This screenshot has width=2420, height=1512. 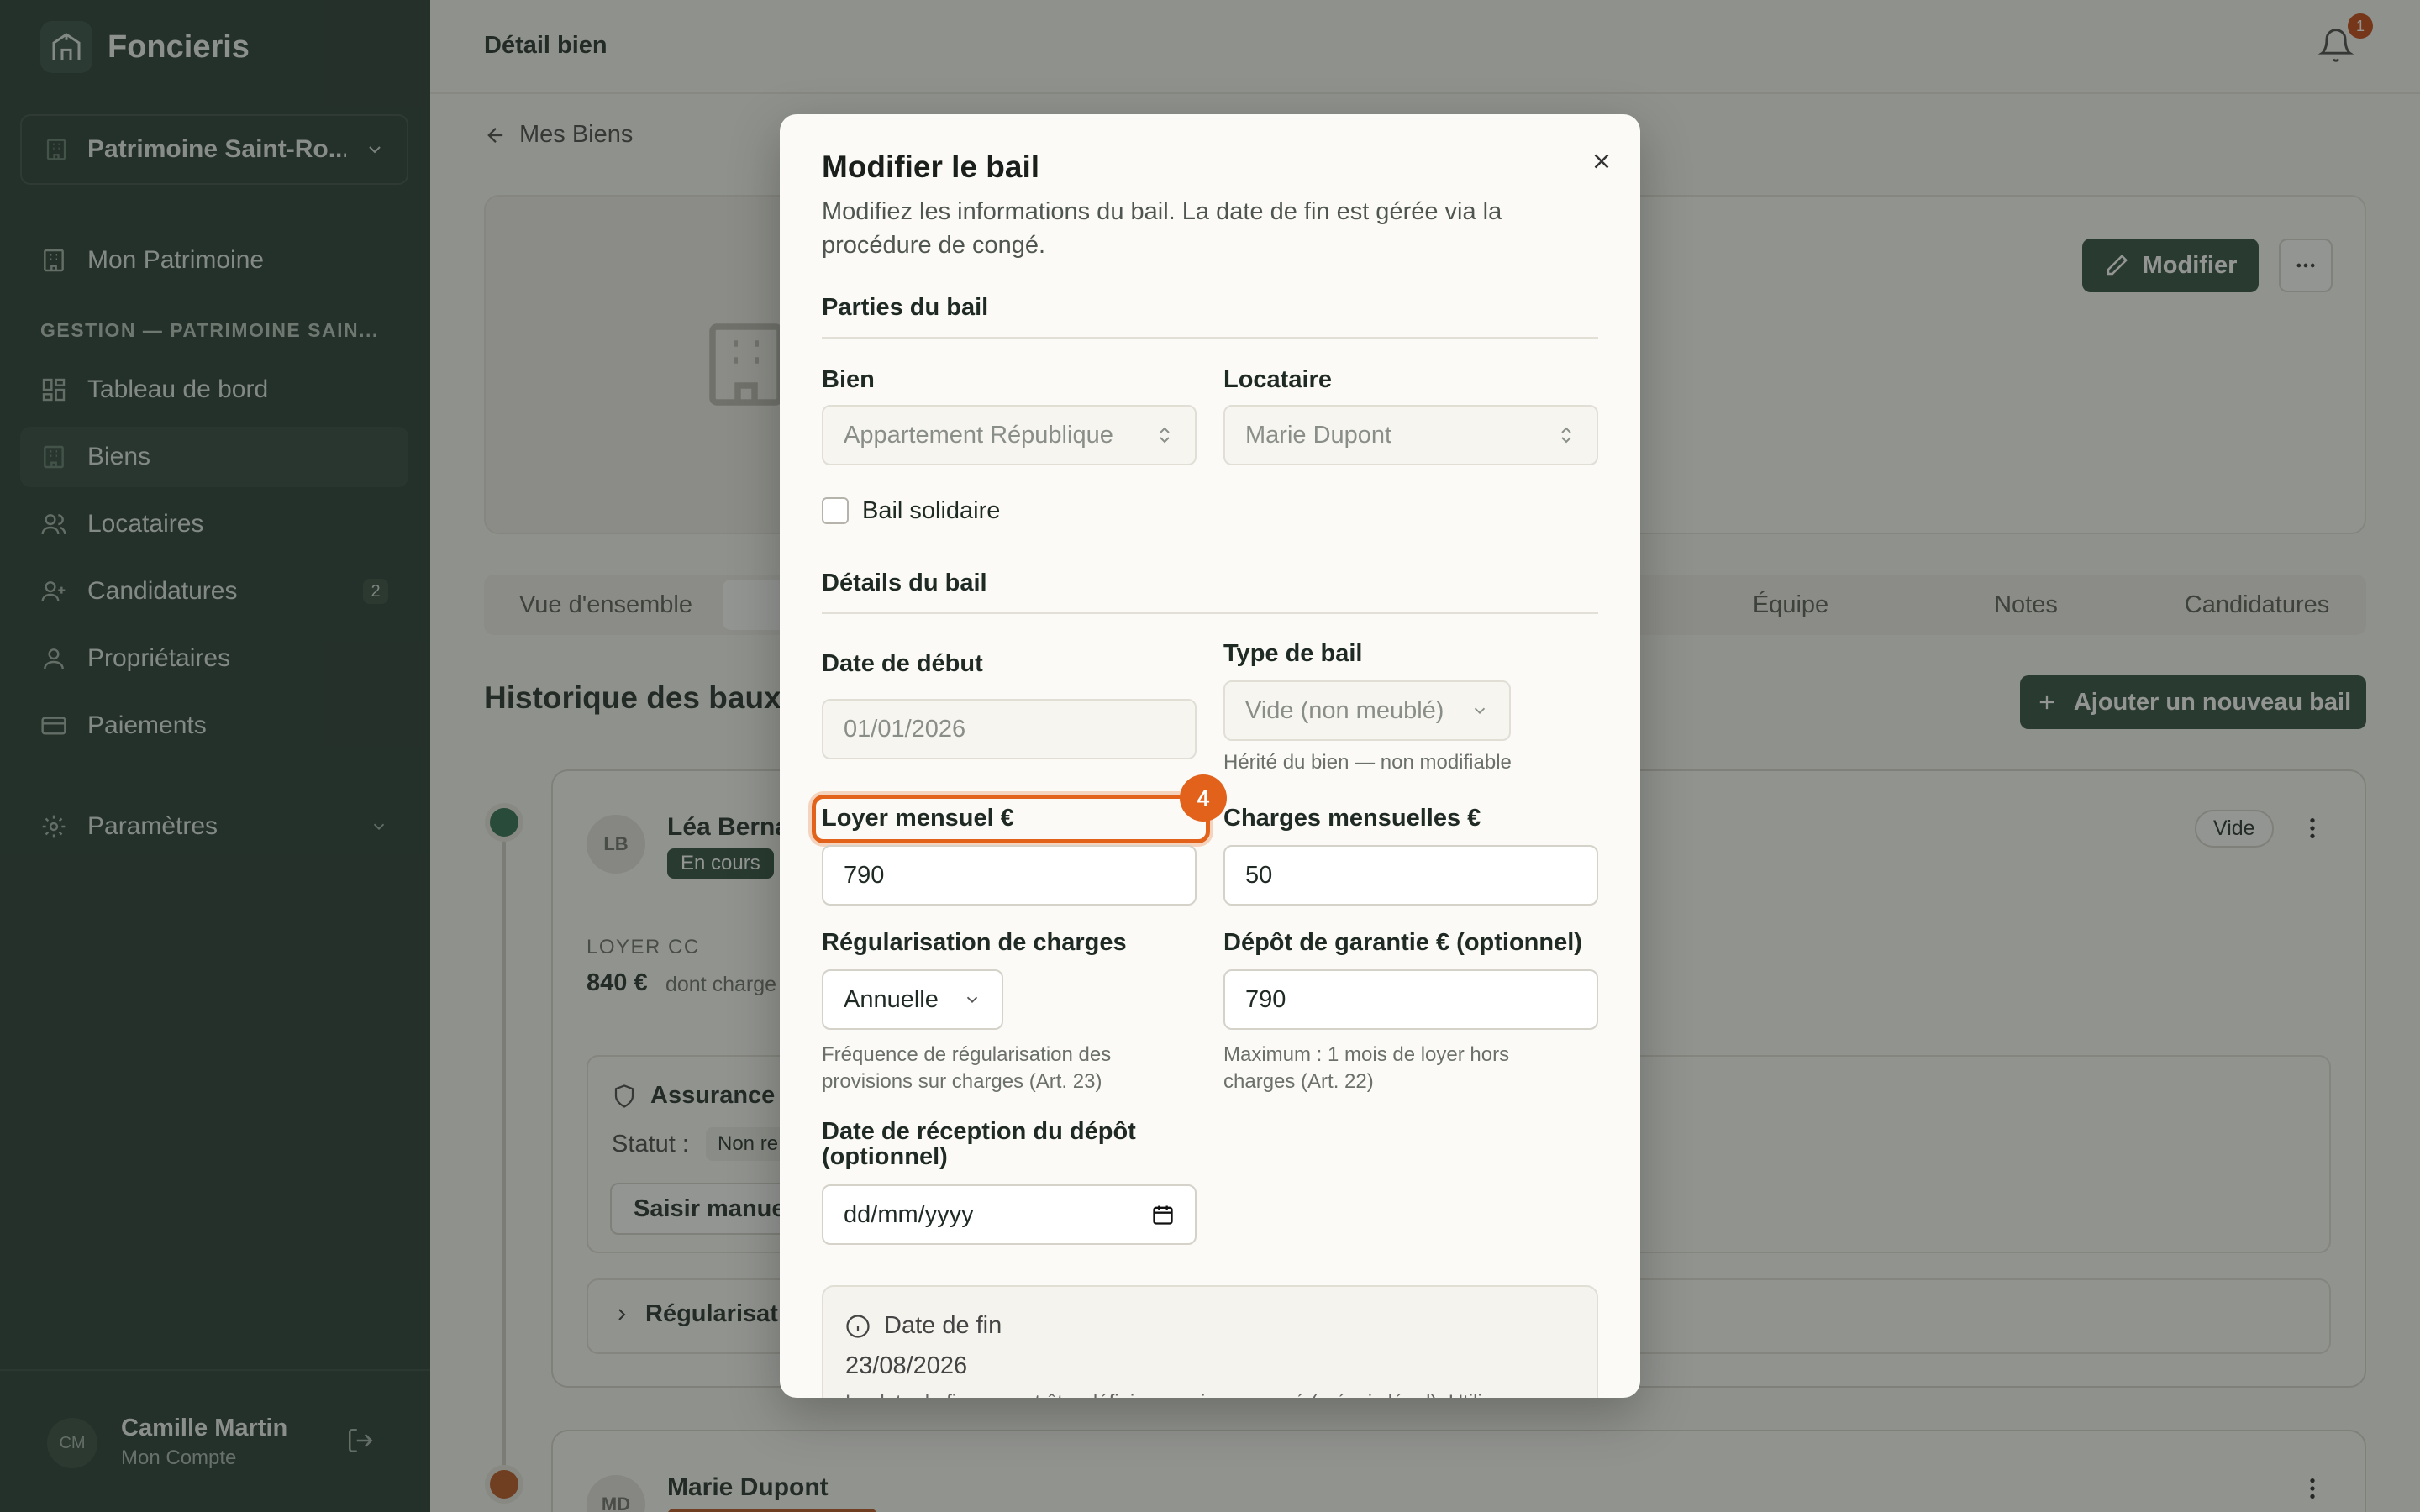 What do you see at coordinates (1293, 653) in the screenshot?
I see `type-bail-label: Type de bail` at bounding box center [1293, 653].